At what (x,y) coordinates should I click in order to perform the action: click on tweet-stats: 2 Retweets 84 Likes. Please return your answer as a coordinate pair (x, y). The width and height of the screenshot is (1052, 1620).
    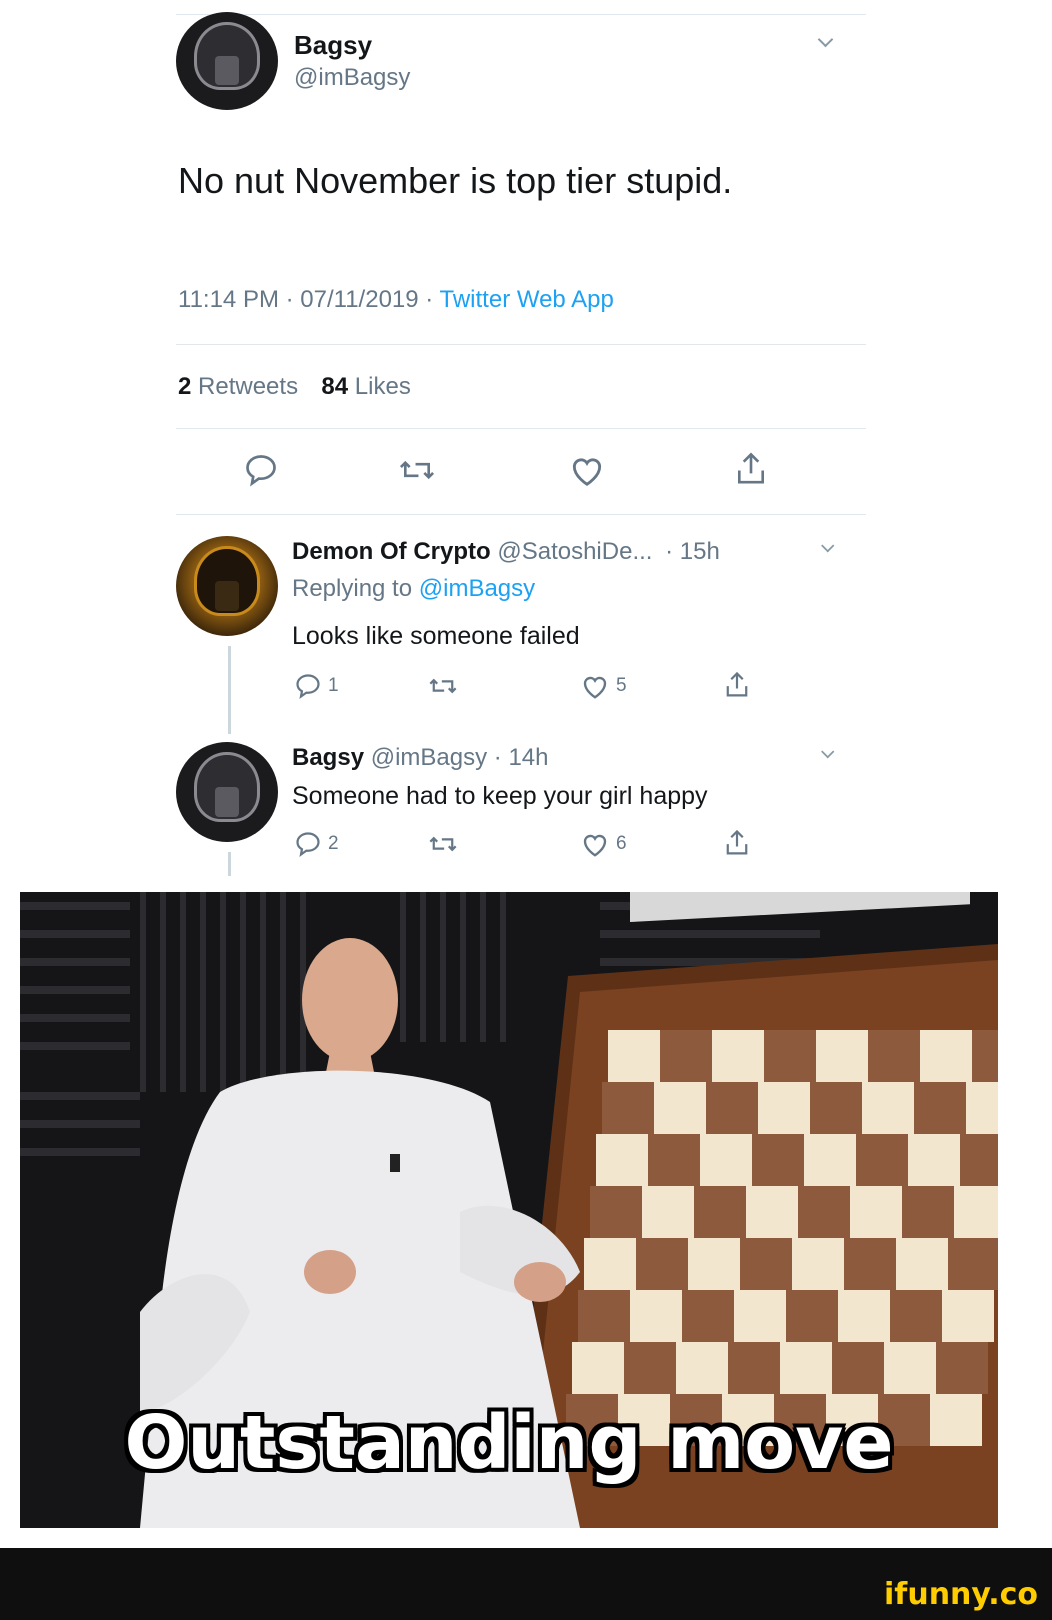
    Looking at the image, I should click on (294, 387).